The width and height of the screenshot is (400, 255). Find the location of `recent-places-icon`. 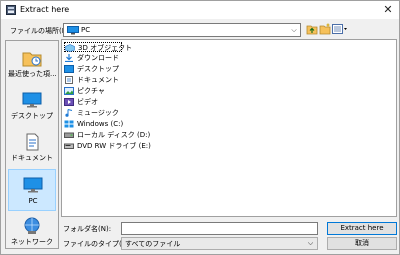

recent-places-icon is located at coordinates (32, 59).